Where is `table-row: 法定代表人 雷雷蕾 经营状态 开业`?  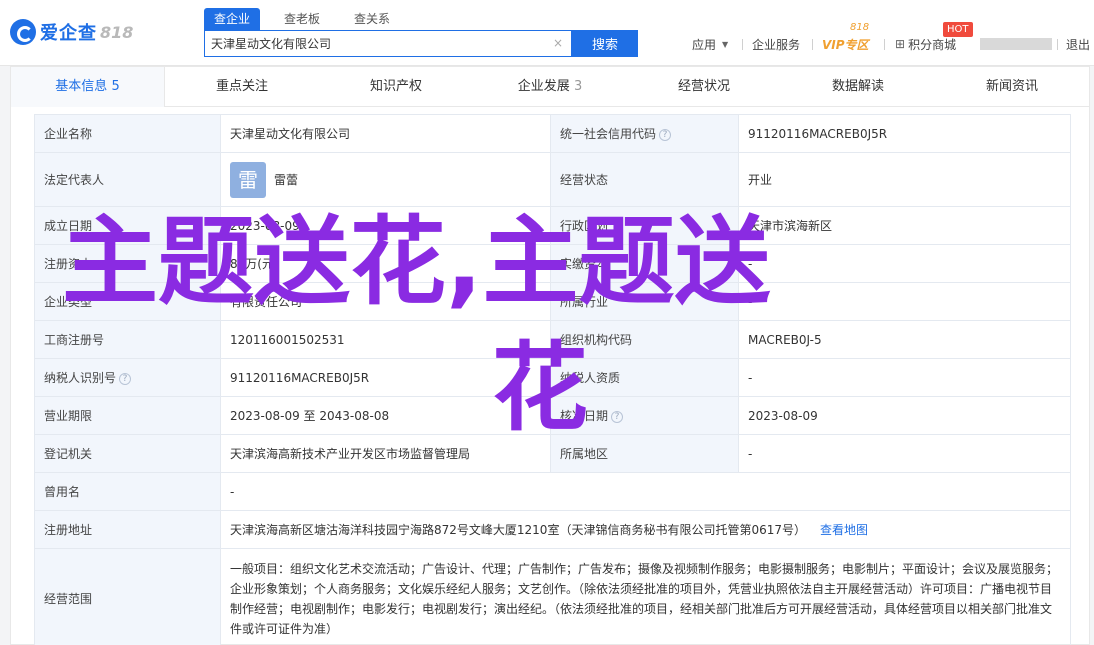 table-row: 法定代表人 雷雷蕾 经营状态 开业 is located at coordinates (552, 179).